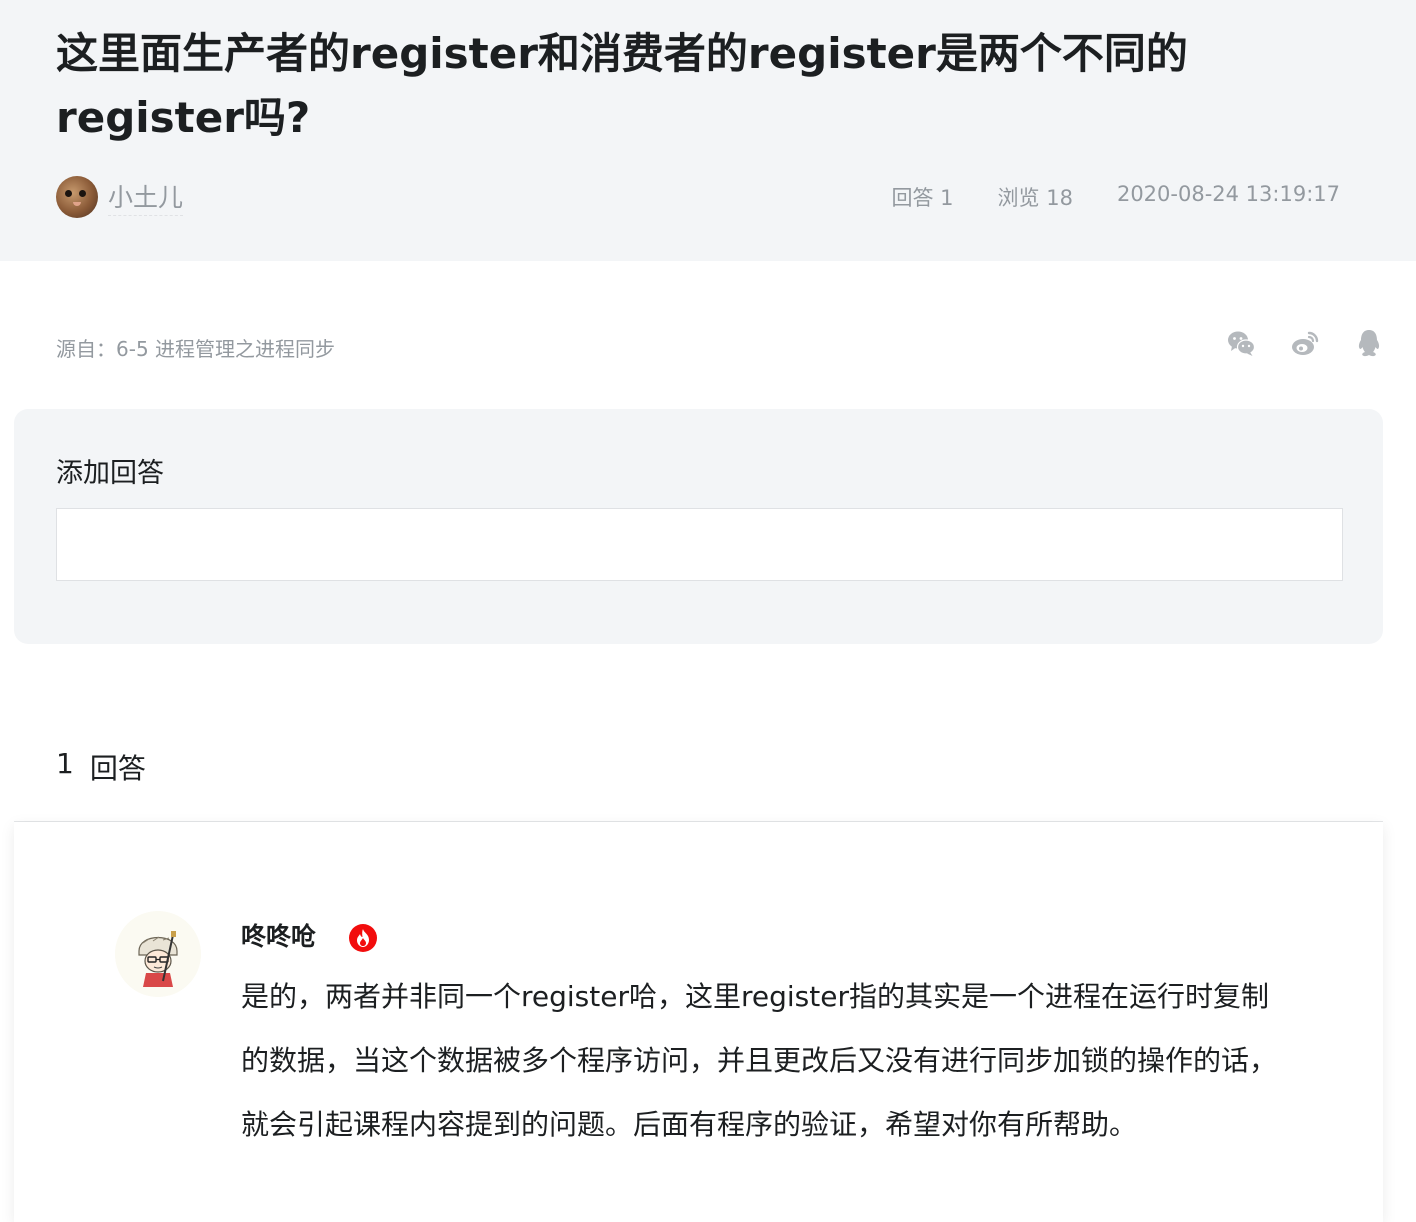 The width and height of the screenshot is (1416, 1222). What do you see at coordinates (278, 935) in the screenshot?
I see `answerer-name: 咚咚呛` at bounding box center [278, 935].